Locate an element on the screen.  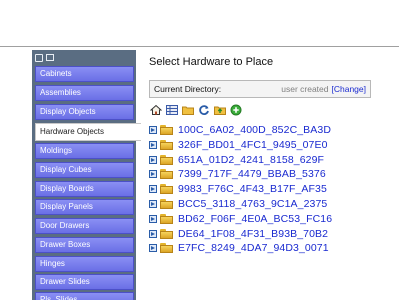
tree-item-label: BCC5_3118_4763_9C1A_2375 is located at coordinates (252, 204).